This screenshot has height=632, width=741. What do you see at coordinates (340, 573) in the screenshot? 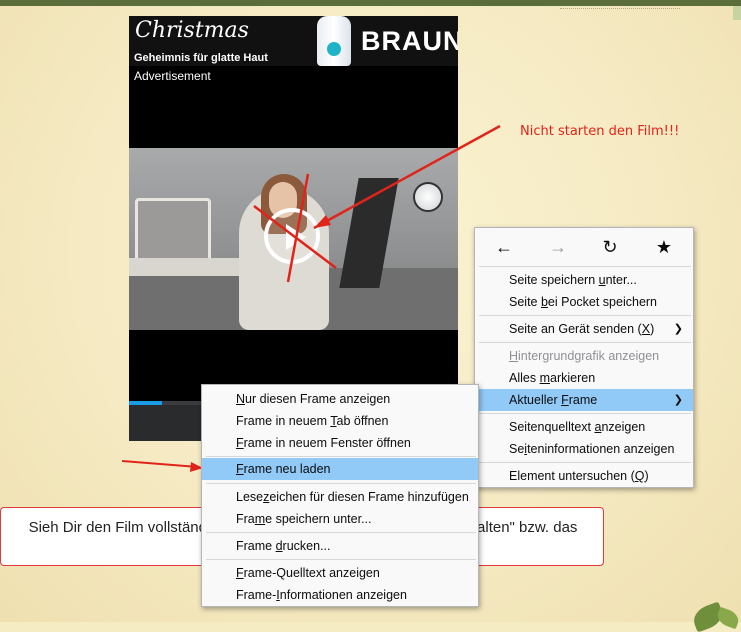
I see `menu-item-frame-source: Frame-Quelltext anzeigen` at bounding box center [340, 573].